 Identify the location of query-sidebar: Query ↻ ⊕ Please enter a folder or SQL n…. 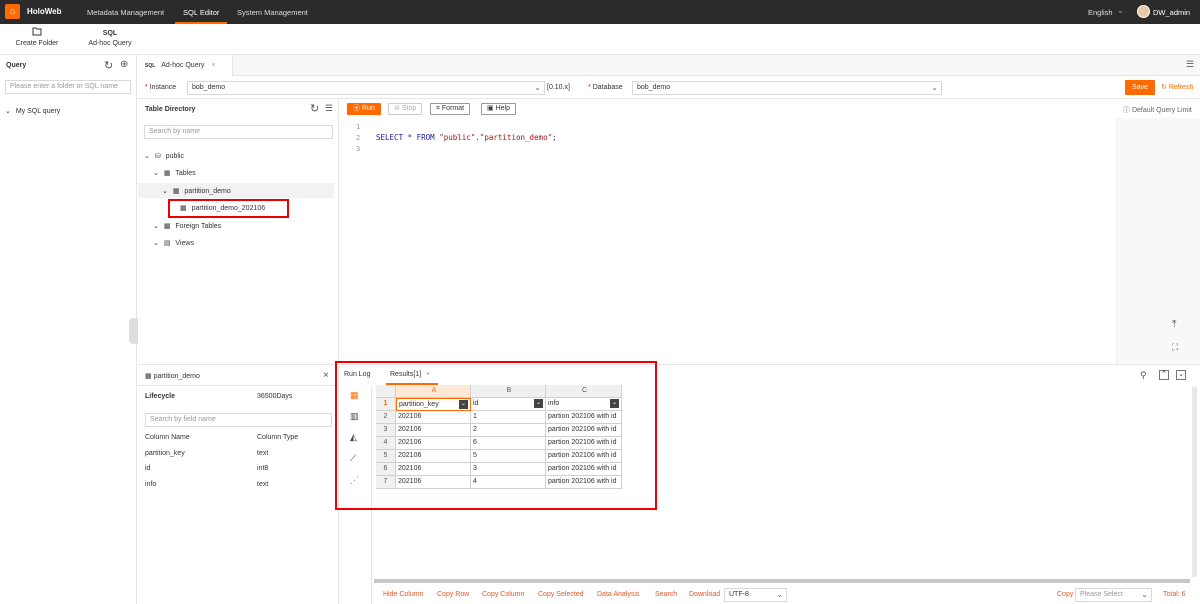
(69, 329).